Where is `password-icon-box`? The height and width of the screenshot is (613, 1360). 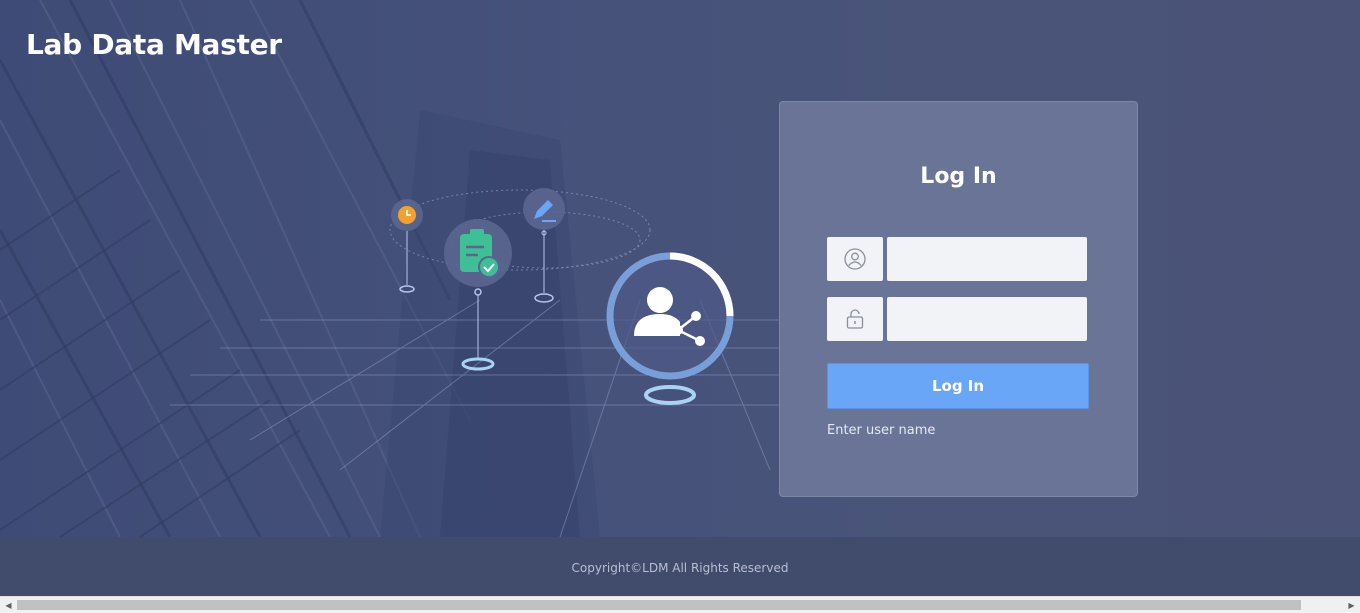
password-icon-box is located at coordinates (855, 319).